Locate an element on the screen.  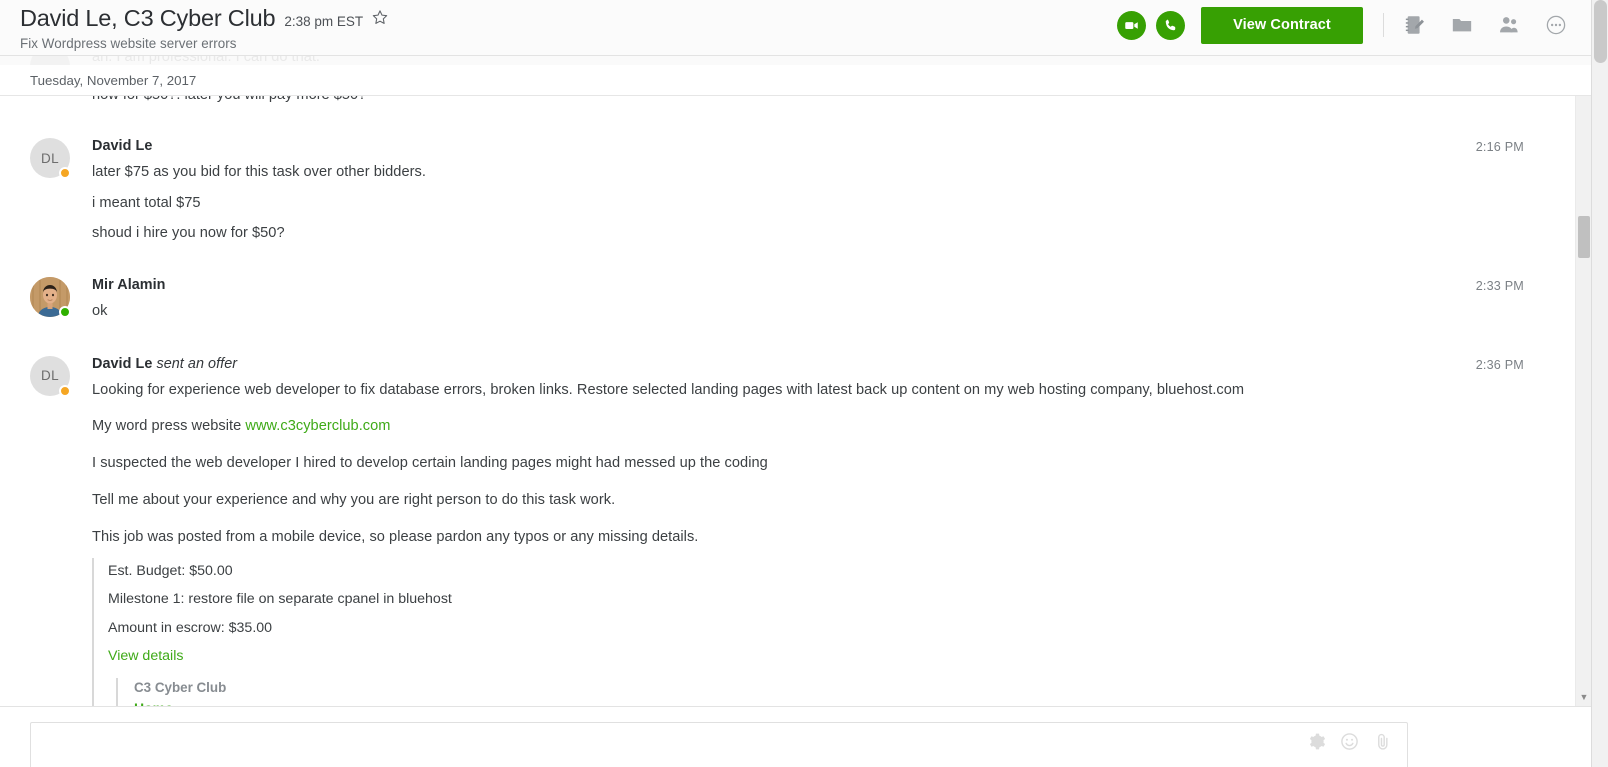
view-details-link: View details is located at coordinates (145, 656).